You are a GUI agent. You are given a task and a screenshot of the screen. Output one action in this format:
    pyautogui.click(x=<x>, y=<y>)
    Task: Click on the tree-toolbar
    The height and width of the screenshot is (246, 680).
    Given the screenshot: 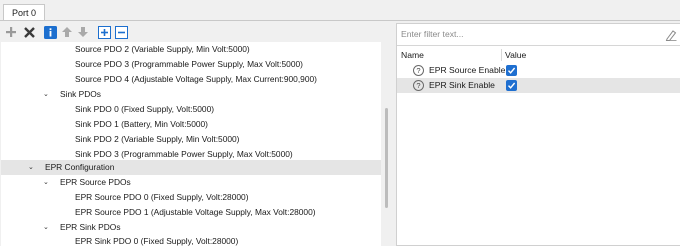 What is the action you would take?
    pyautogui.click(x=195, y=32)
    